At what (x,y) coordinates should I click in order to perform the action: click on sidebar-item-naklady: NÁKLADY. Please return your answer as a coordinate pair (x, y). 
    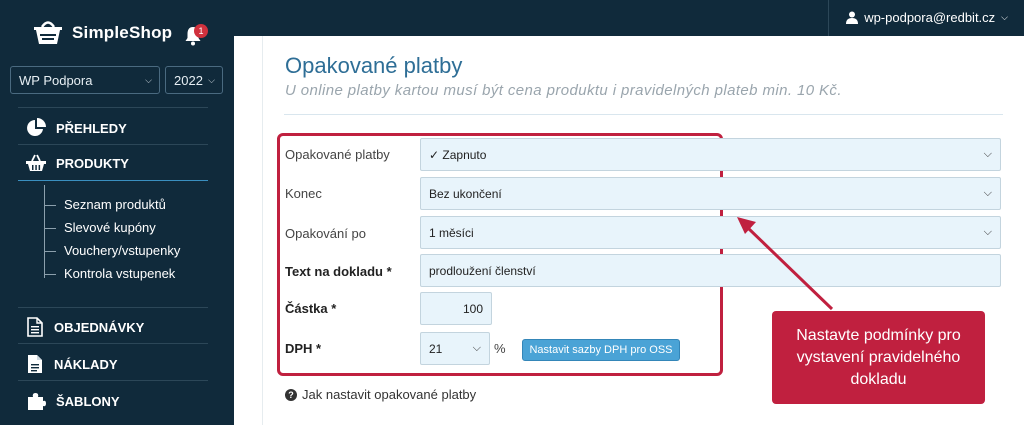
    Looking at the image, I should click on (72, 364).